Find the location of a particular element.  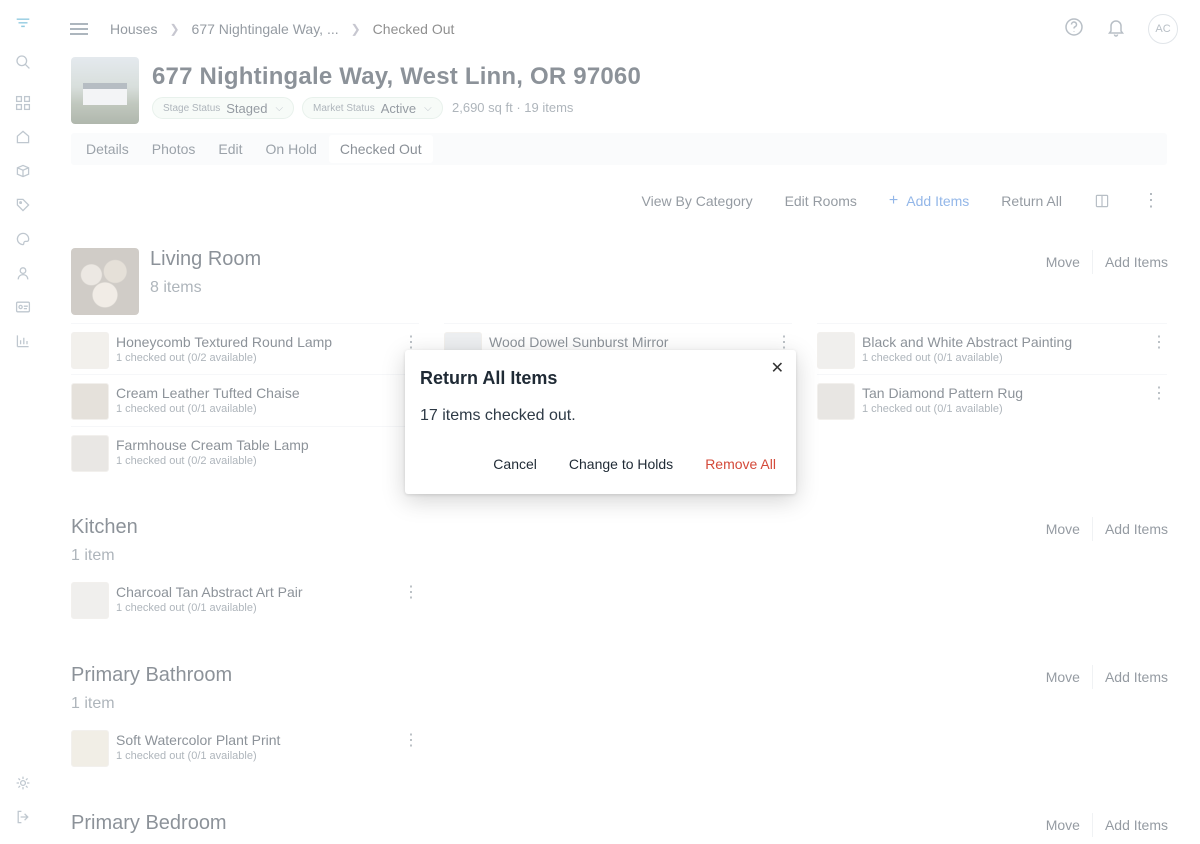

change-to-holds-button: Change to Holds is located at coordinates (621, 464).